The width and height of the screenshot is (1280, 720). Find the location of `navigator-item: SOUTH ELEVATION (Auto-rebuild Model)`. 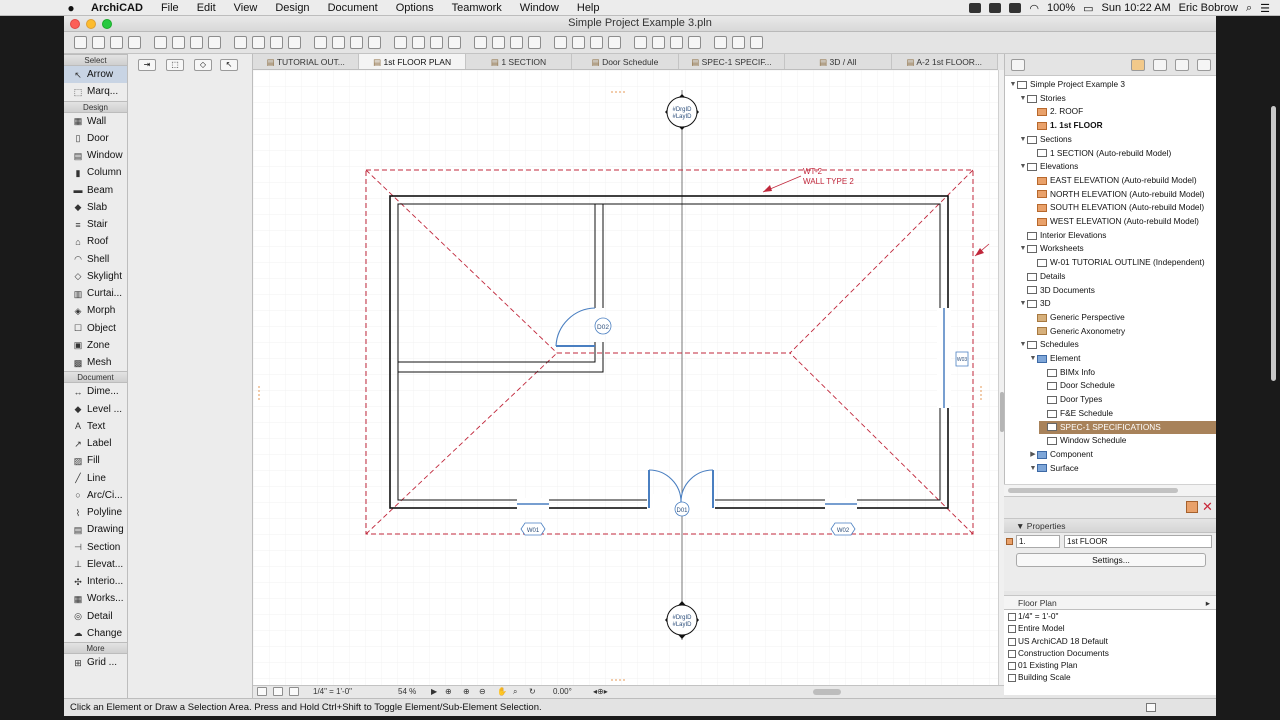

navigator-item: SOUTH ELEVATION (Auto-rebuild Model) is located at coordinates (1122, 208).